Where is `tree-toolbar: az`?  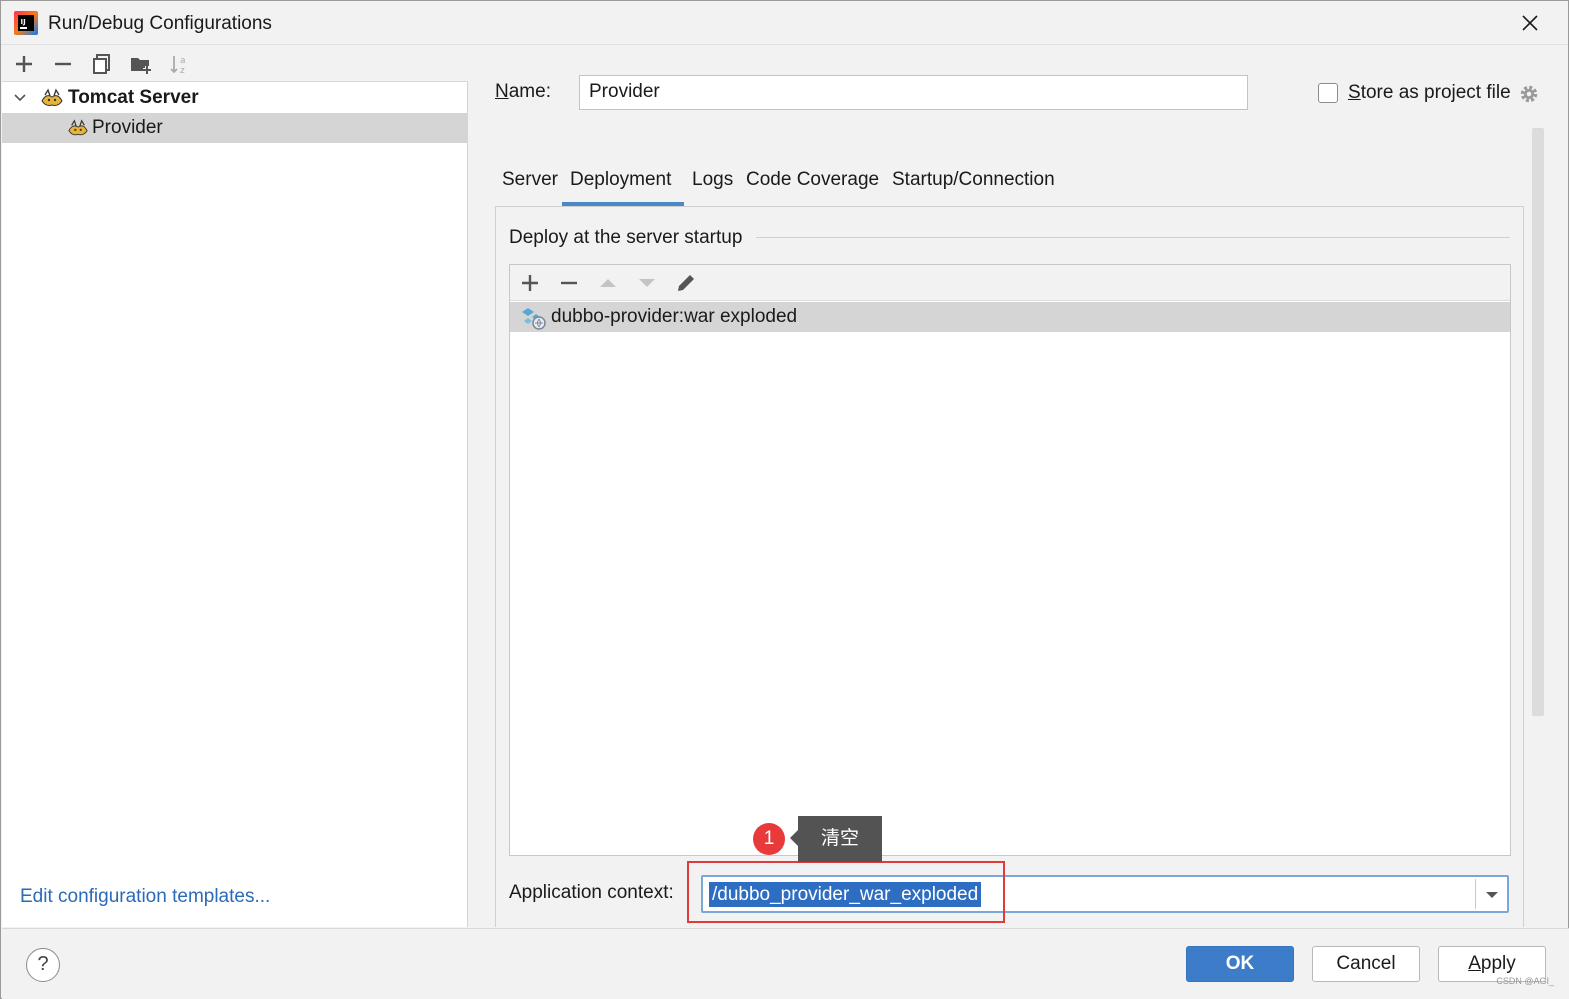 tree-toolbar: az is located at coordinates (235, 64).